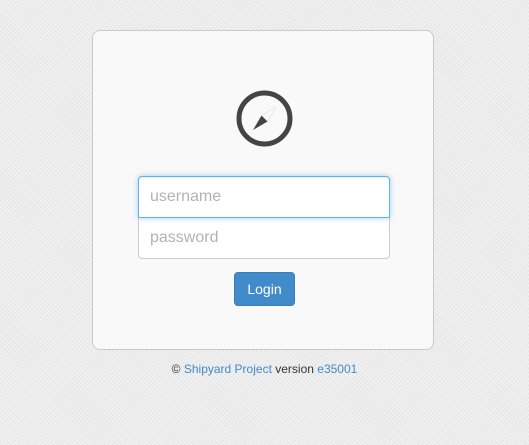 The image size is (529, 445). Describe the element at coordinates (228, 369) in the screenshot. I see `shipyard-project-link: Shipyard Project` at that location.